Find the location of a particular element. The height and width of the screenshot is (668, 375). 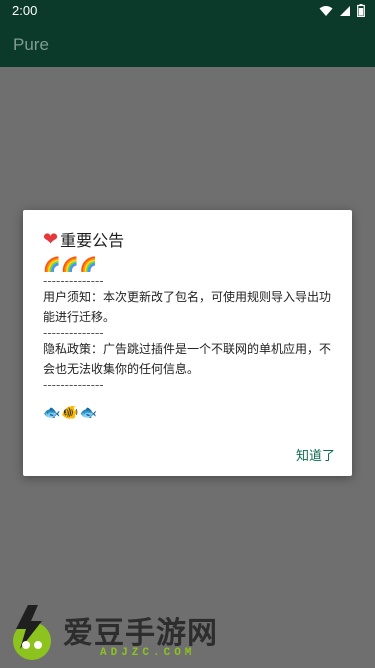

dialog-title: ❤ 重要公告 is located at coordinates (83, 239).